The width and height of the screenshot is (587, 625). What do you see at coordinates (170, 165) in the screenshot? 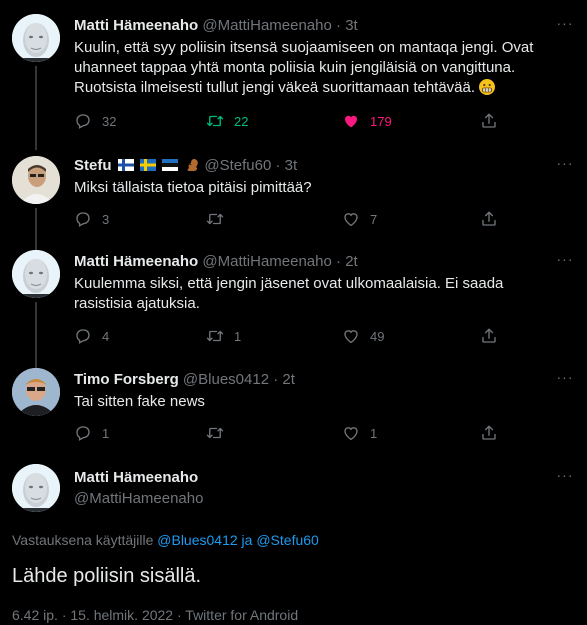
I see `estonia-flag` at bounding box center [170, 165].